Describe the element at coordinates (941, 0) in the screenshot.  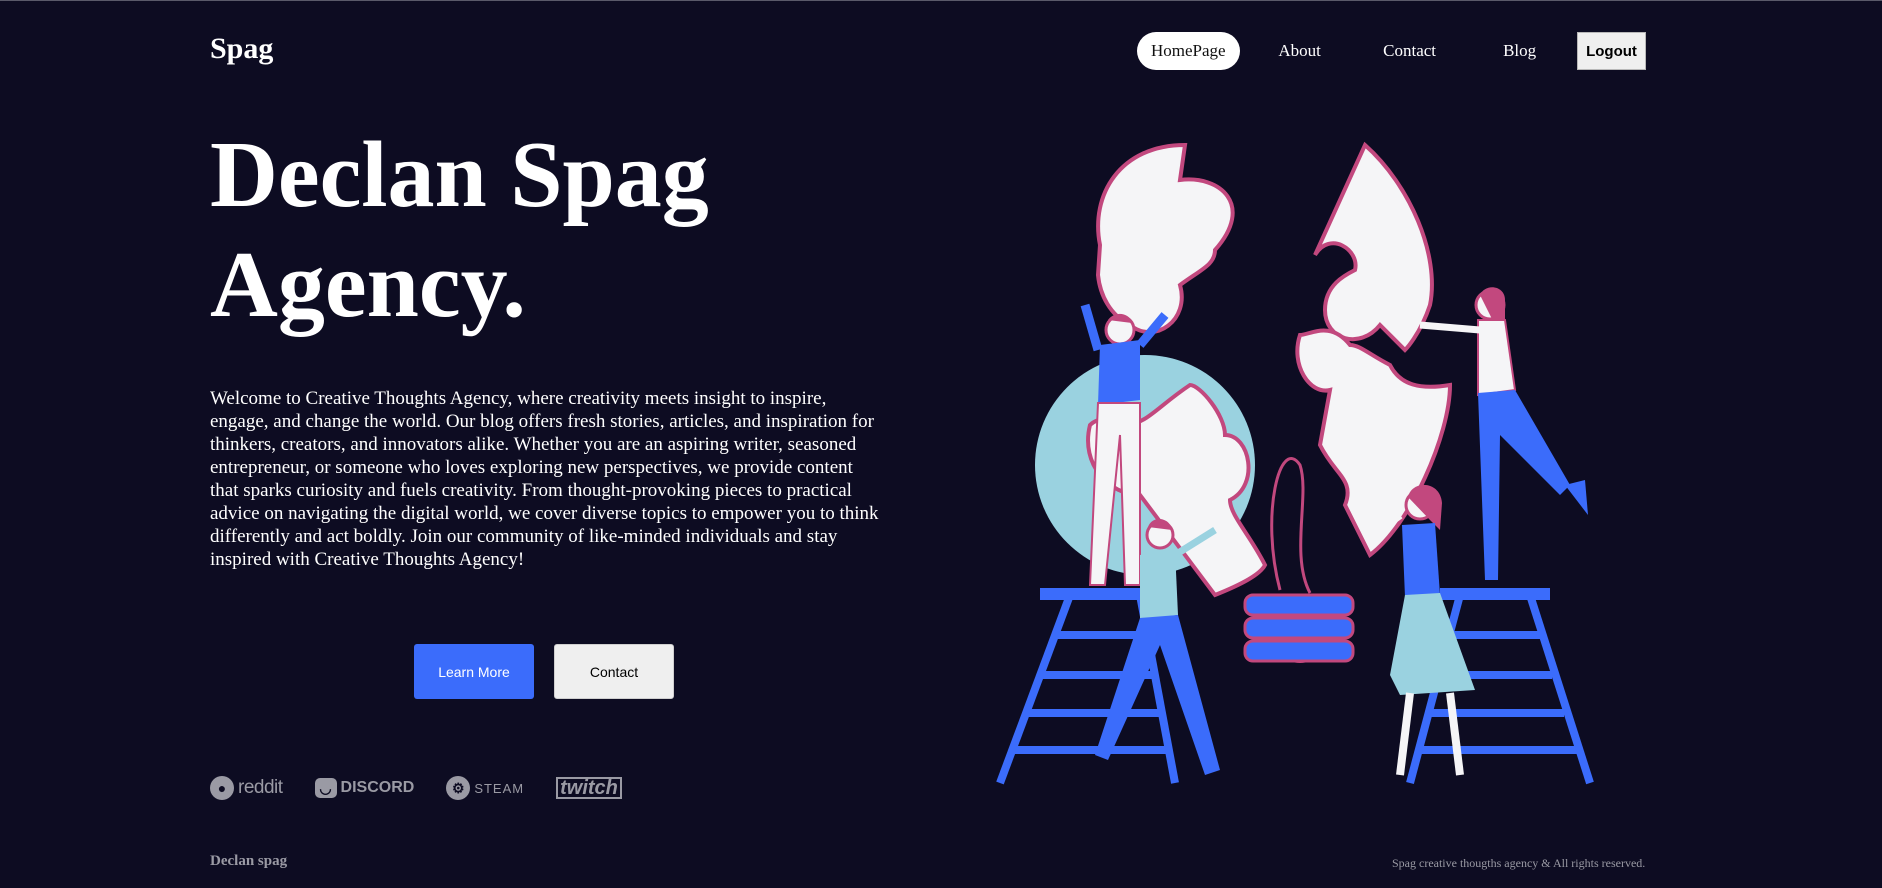
I see `top-border` at that location.